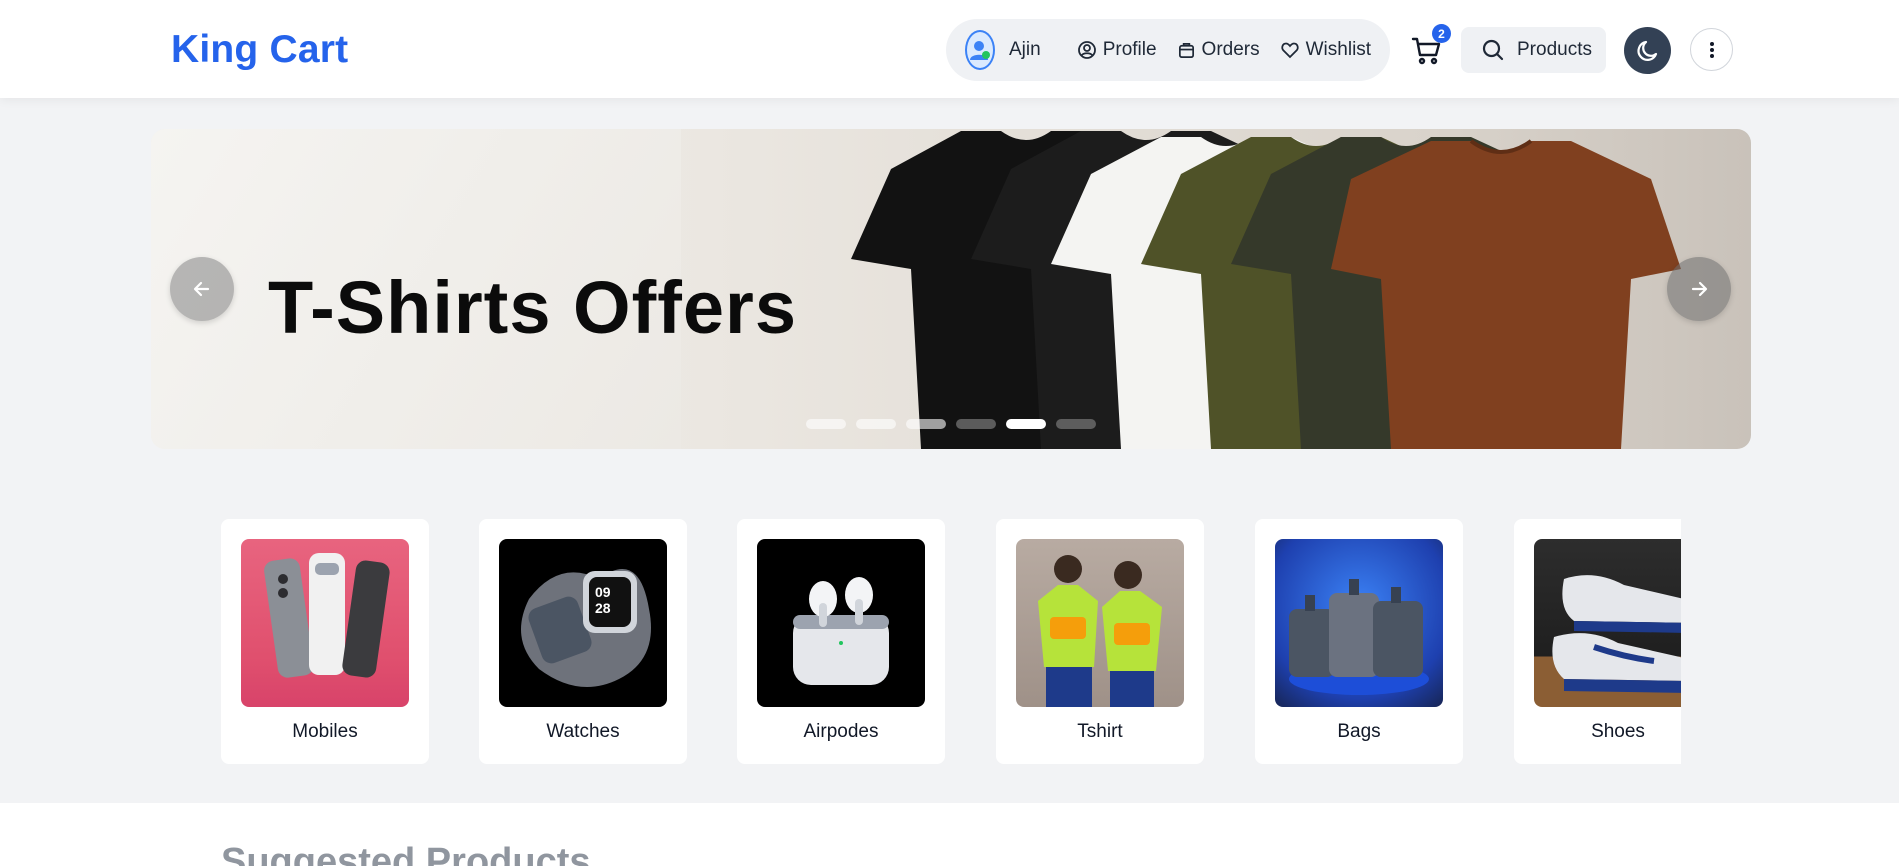 This screenshot has height=866, width=1899. Describe the element at coordinates (1289, 50) in the screenshot. I see `heart-icon` at that location.